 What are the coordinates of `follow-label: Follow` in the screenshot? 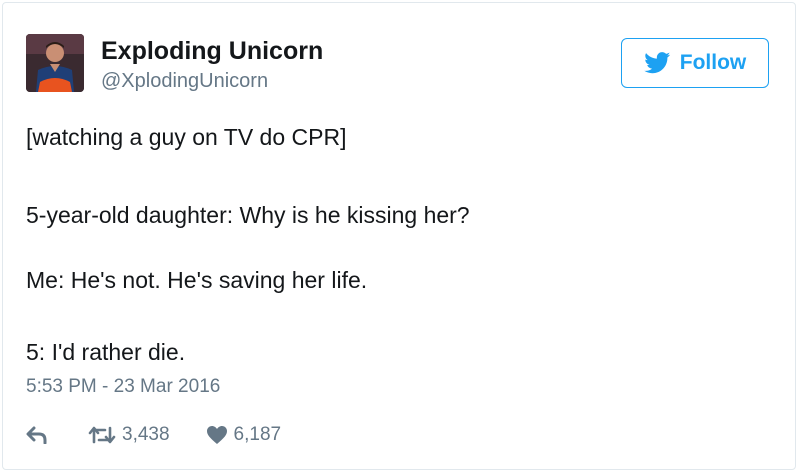 It's located at (713, 62).